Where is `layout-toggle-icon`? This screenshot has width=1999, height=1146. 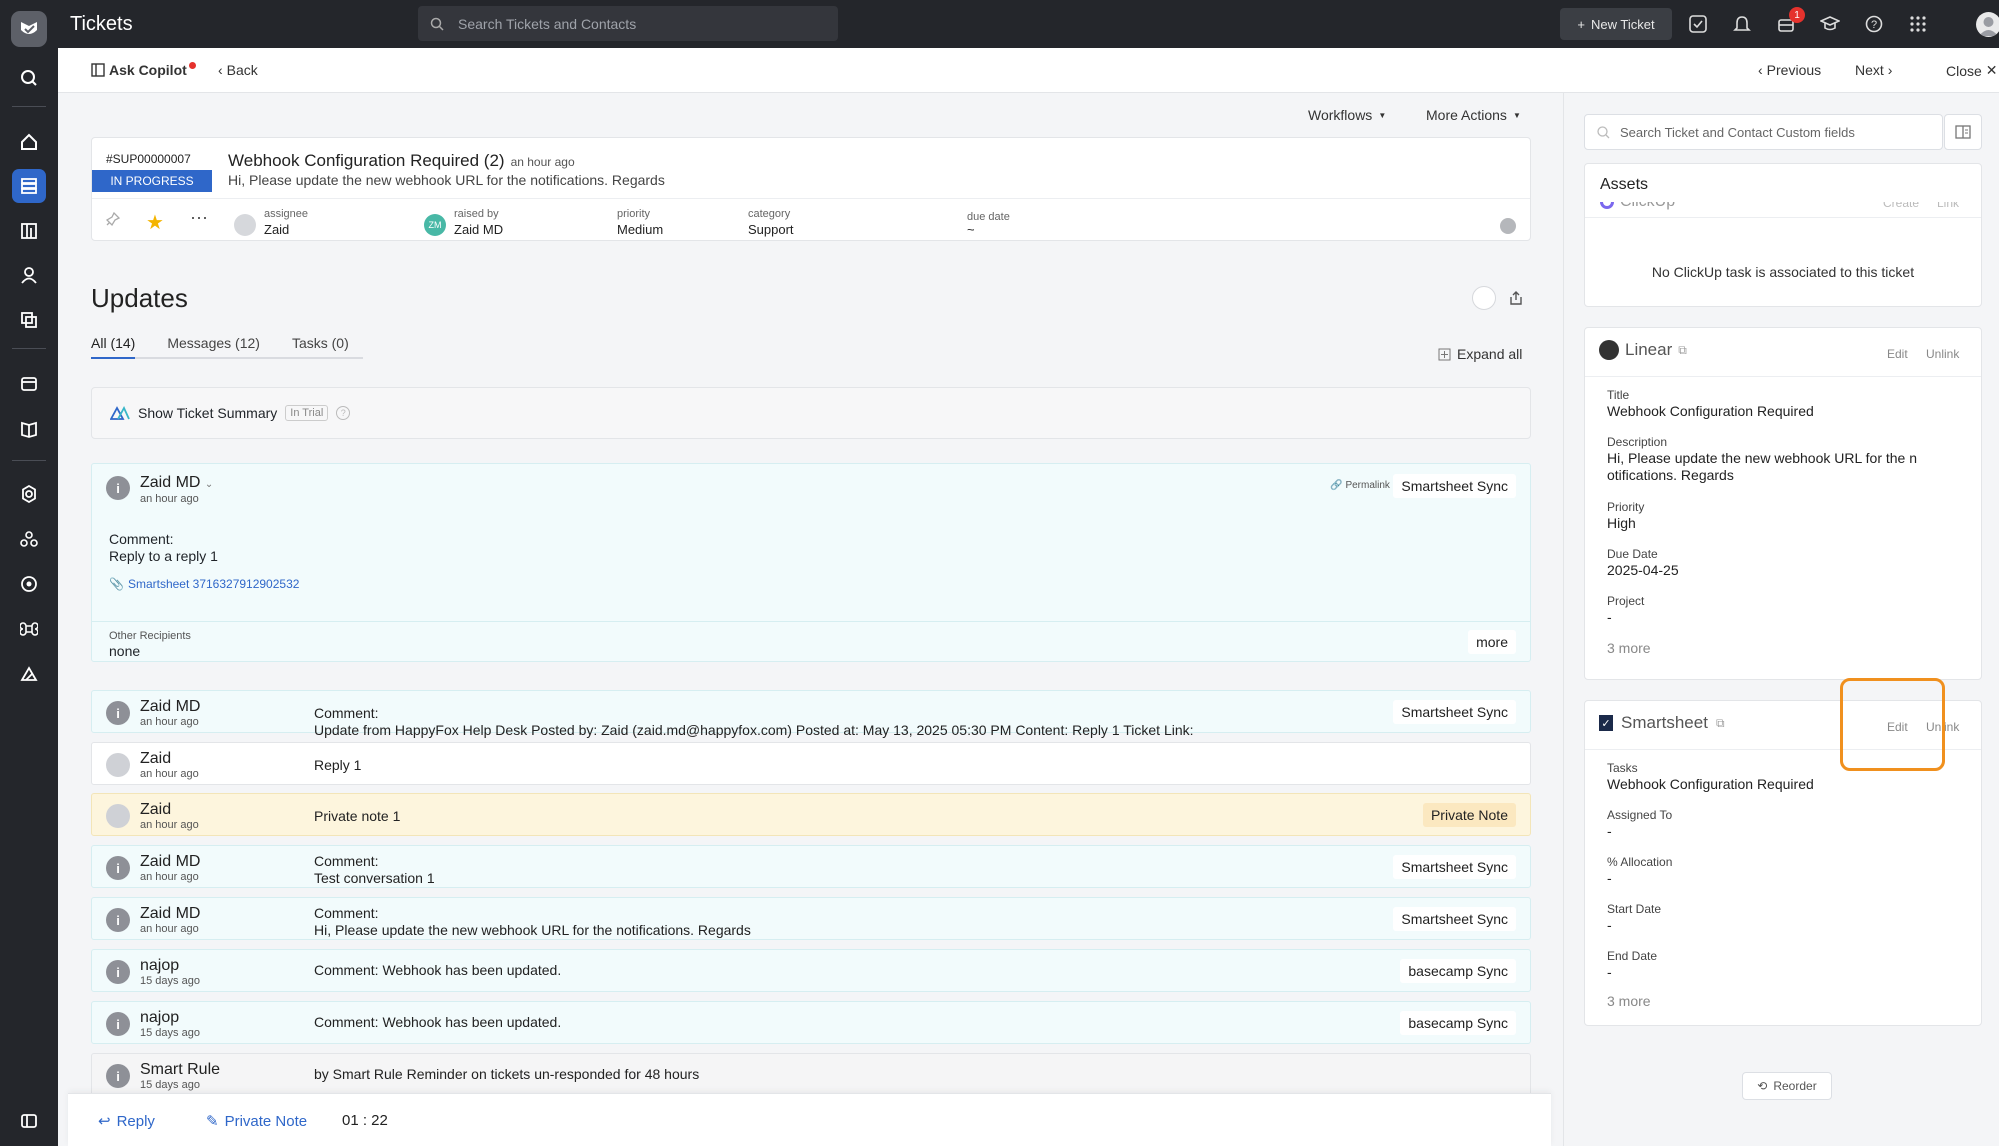 layout-toggle-icon is located at coordinates (1963, 132).